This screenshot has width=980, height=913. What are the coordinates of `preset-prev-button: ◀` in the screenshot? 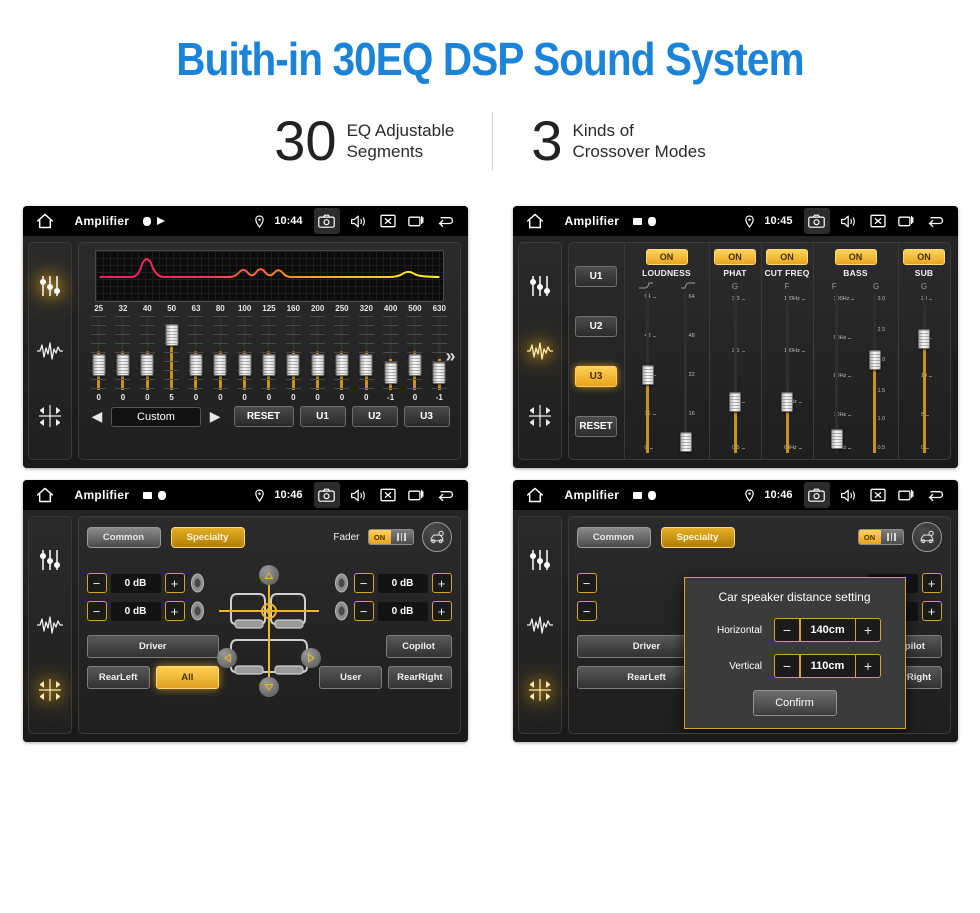 It's located at (97, 416).